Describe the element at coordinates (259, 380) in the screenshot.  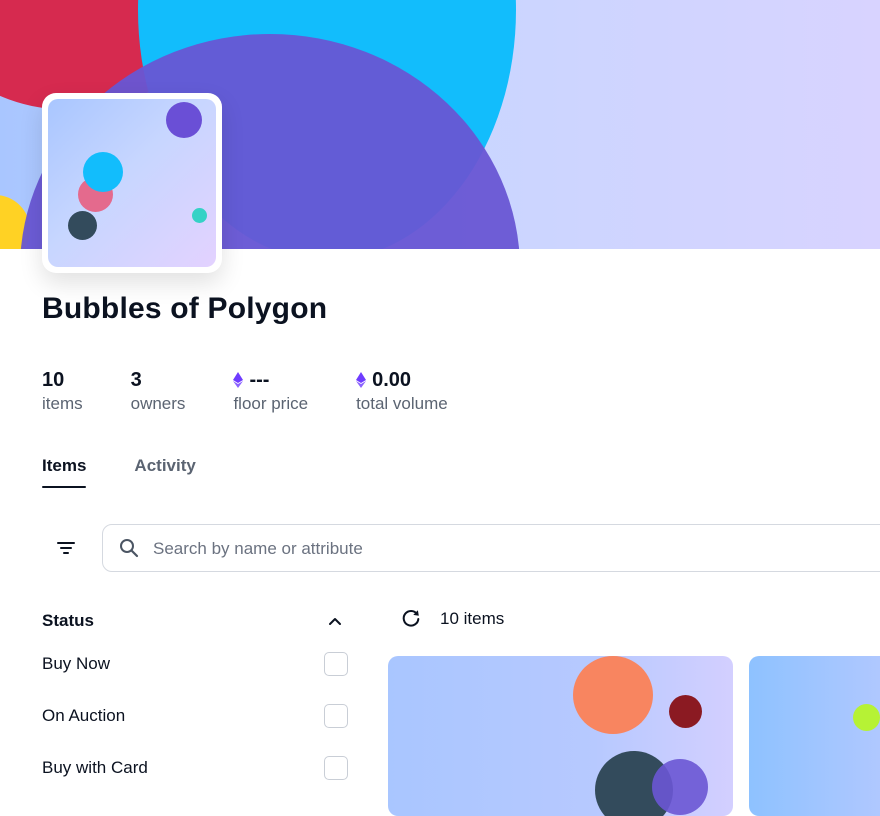
I see `stat-value: ---` at that location.